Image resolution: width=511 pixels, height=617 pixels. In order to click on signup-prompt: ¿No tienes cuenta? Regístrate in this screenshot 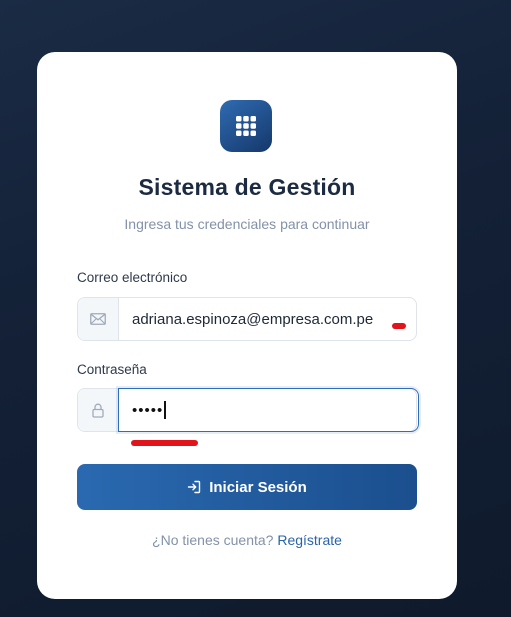, I will do `click(247, 540)`.